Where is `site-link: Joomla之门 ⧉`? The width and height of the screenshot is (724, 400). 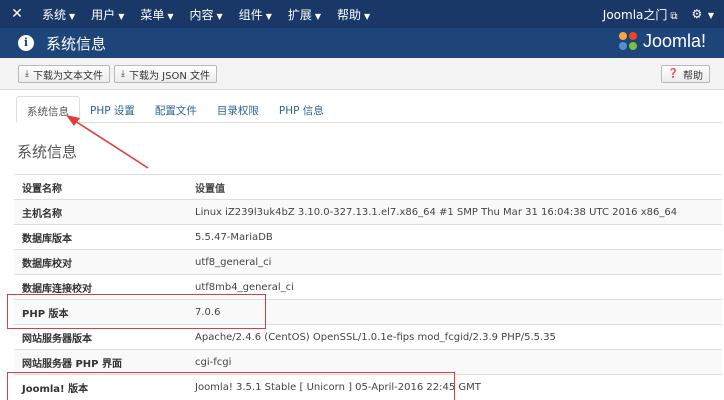 site-link: Joomla之门 ⧉ is located at coordinates (640, 14).